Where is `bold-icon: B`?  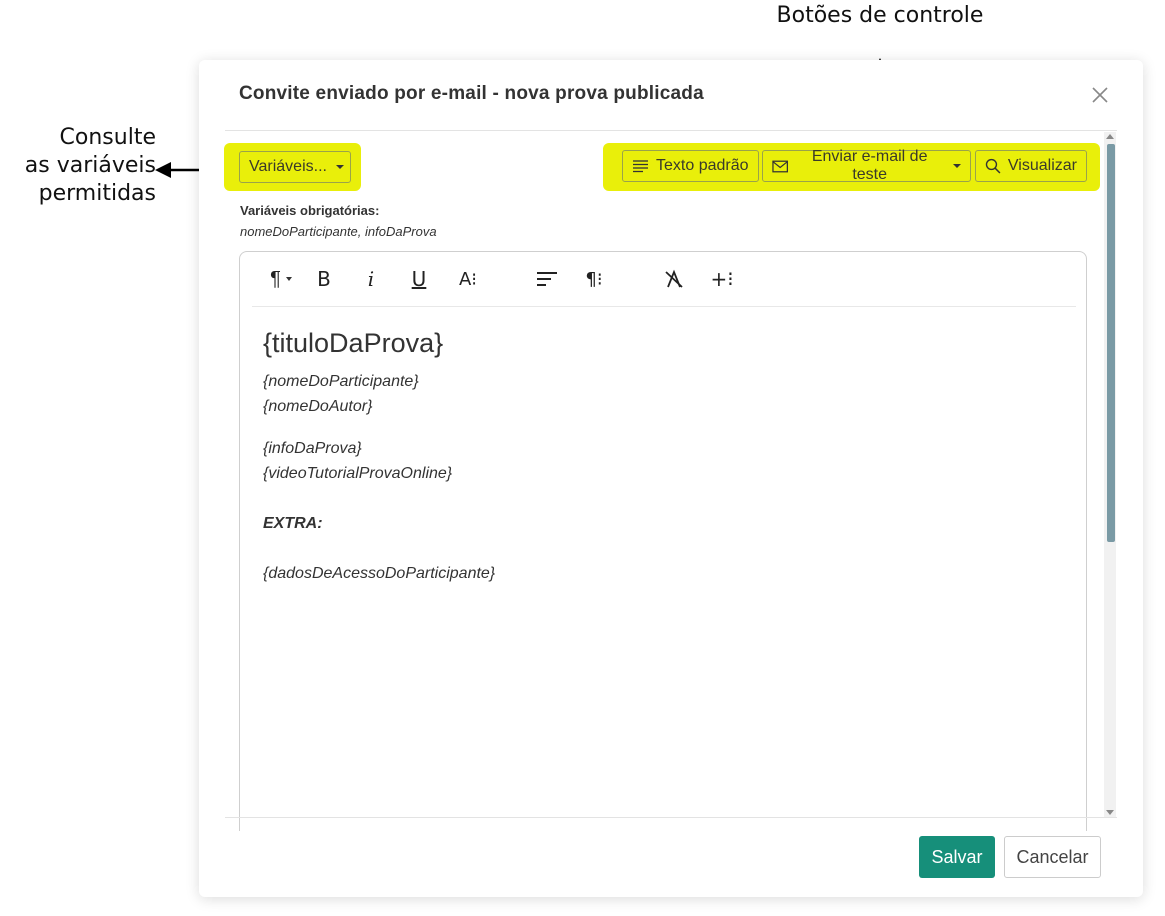 bold-icon: B is located at coordinates (324, 279).